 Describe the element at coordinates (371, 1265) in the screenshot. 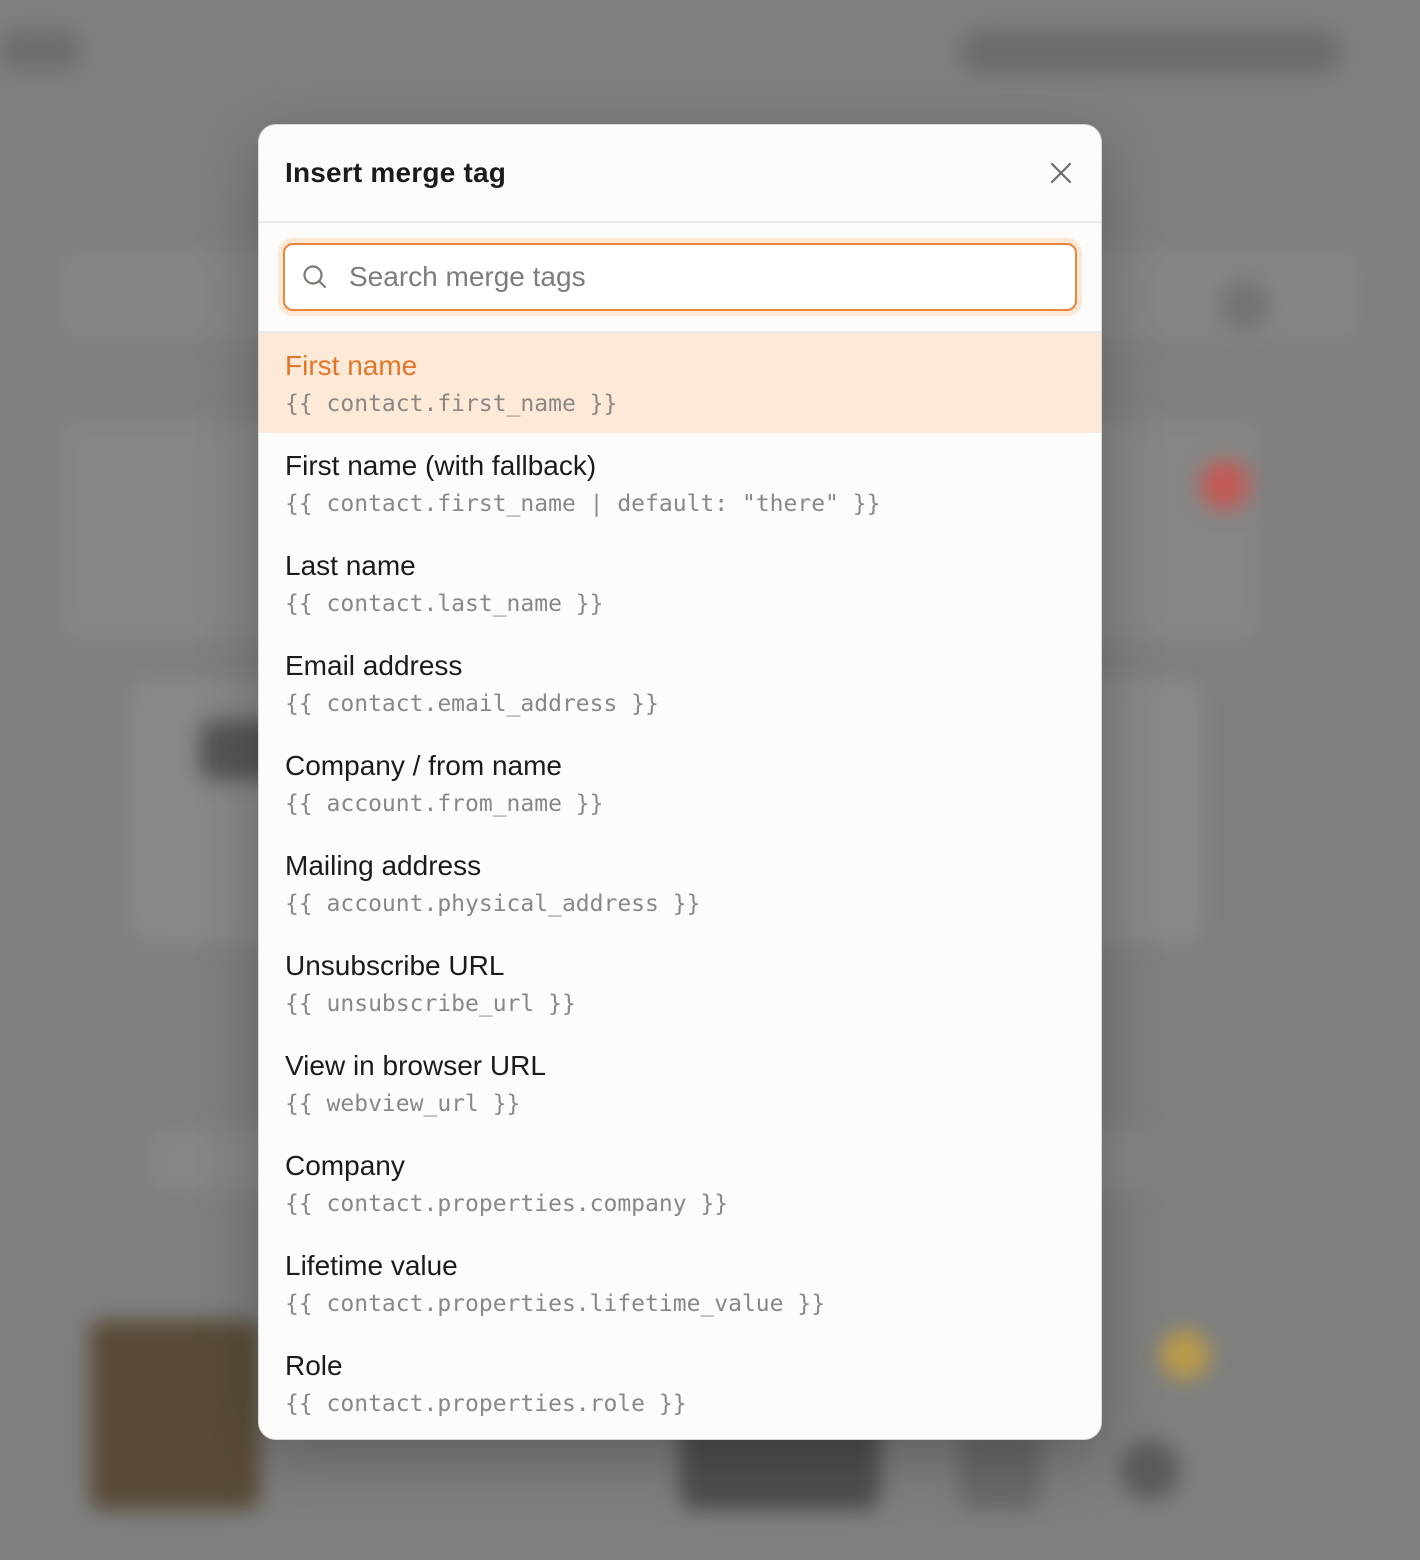

I see `merge-tag-label: Lifetime value` at that location.